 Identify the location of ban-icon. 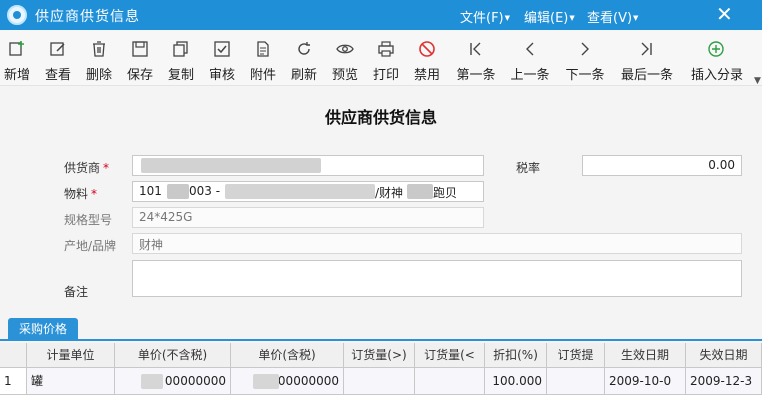
(427, 49).